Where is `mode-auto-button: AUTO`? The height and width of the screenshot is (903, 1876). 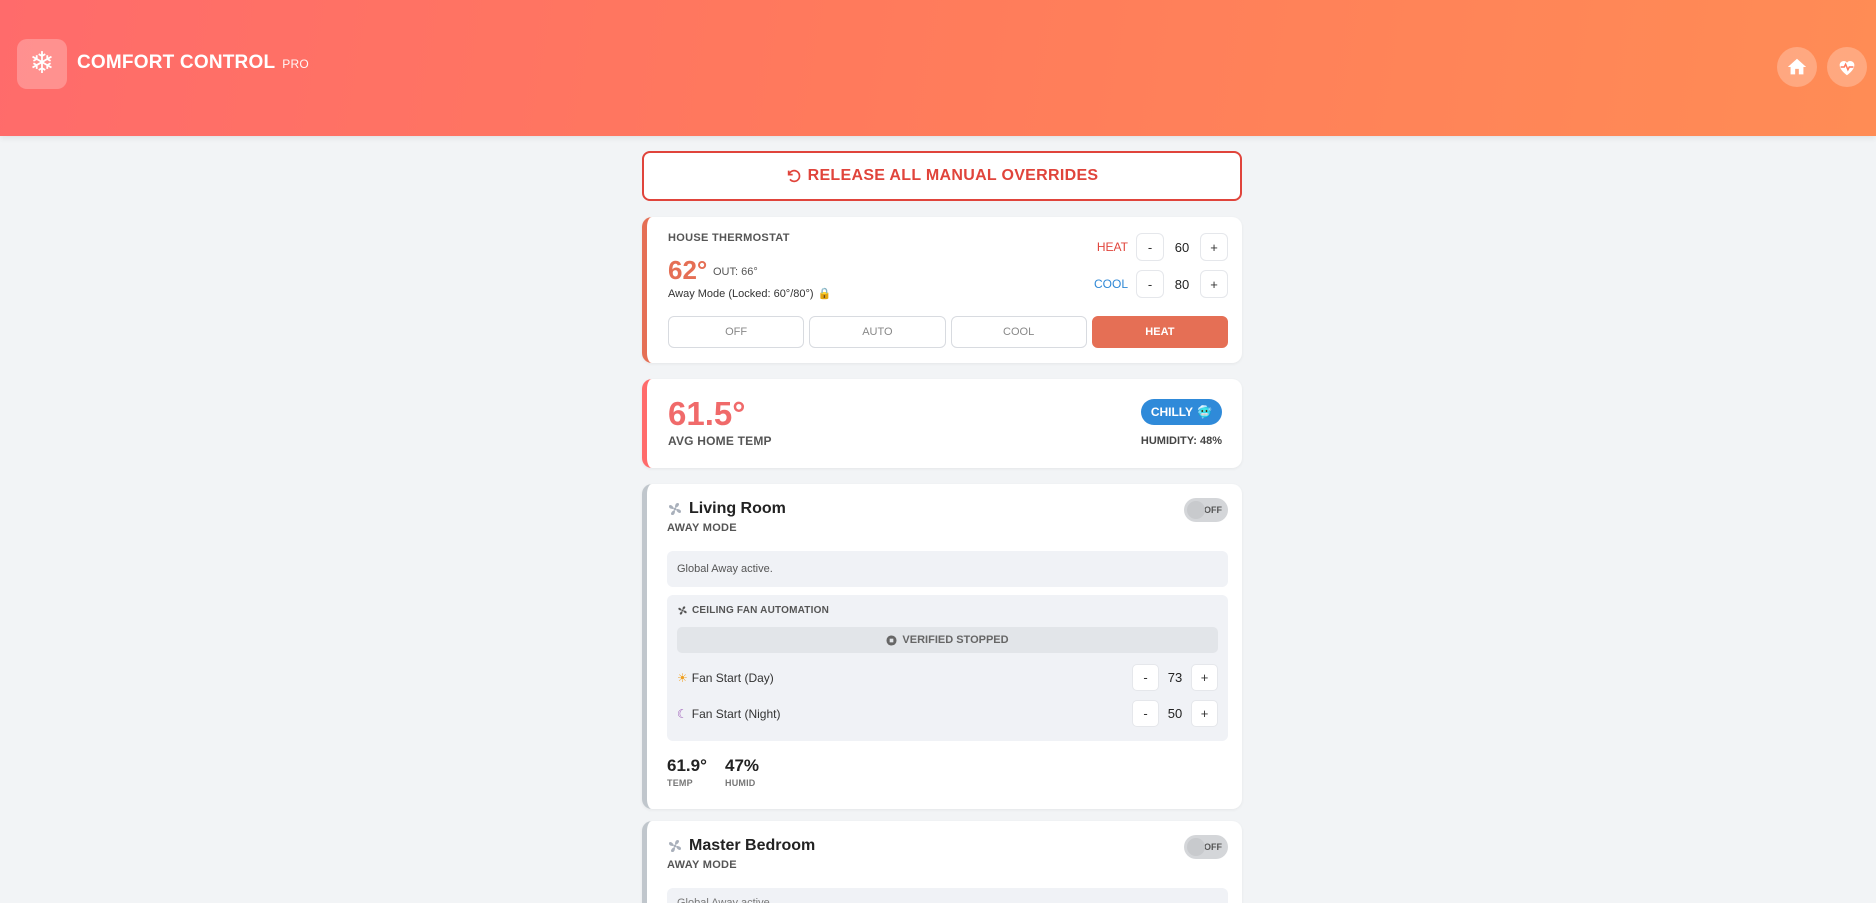
mode-auto-button: AUTO is located at coordinates (877, 332).